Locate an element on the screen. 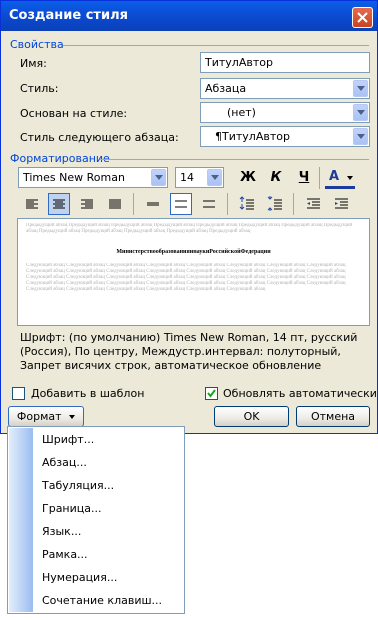 The image size is (378, 620). style-type-select: Абзаца is located at coordinates (285, 88).